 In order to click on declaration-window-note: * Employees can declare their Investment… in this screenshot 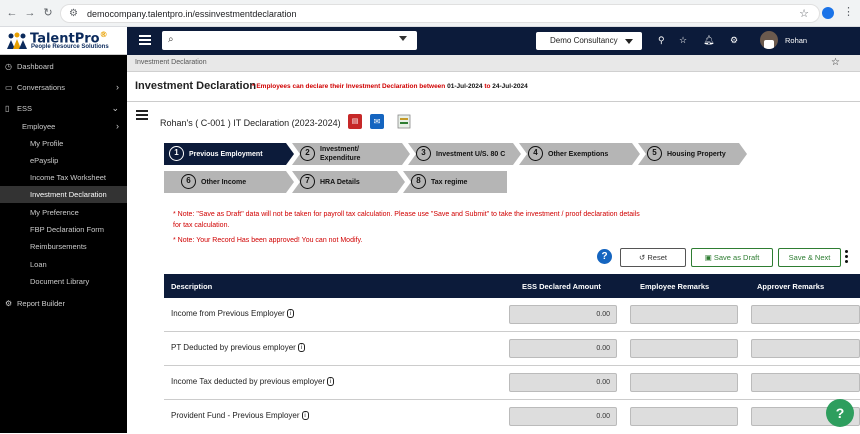, I will do `click(390, 86)`.